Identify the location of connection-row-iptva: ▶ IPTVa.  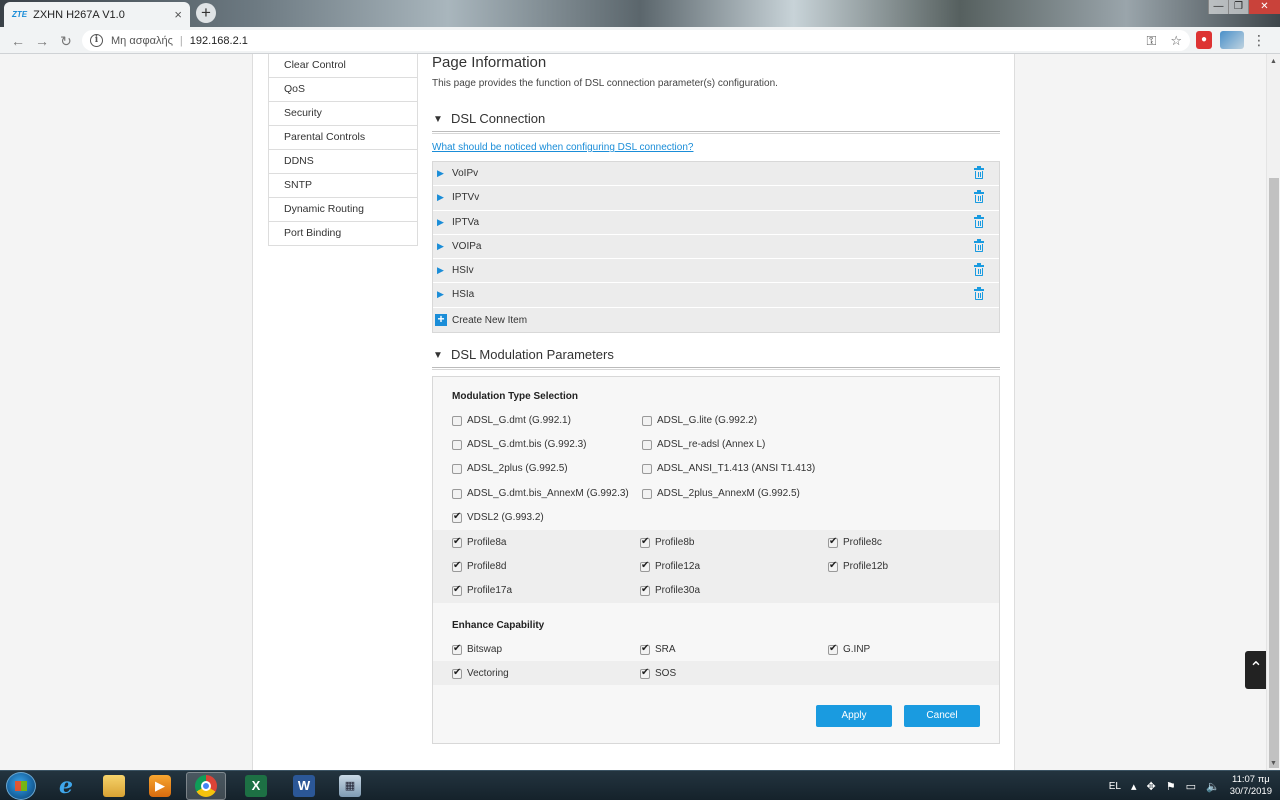
(716, 222).